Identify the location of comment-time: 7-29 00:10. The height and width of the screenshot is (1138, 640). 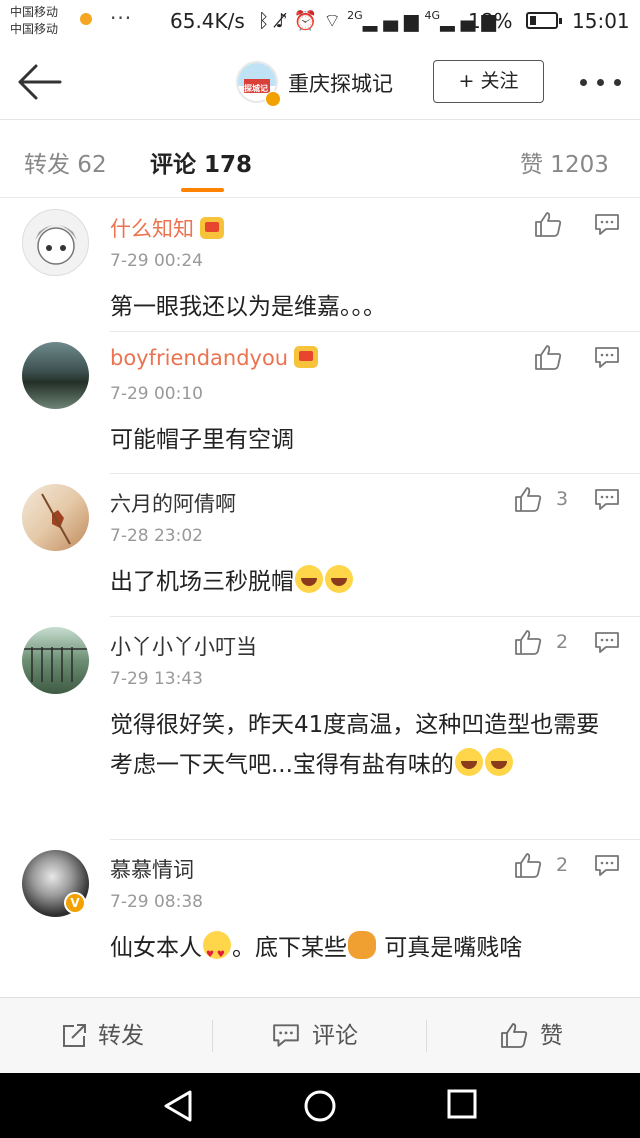
(156, 394).